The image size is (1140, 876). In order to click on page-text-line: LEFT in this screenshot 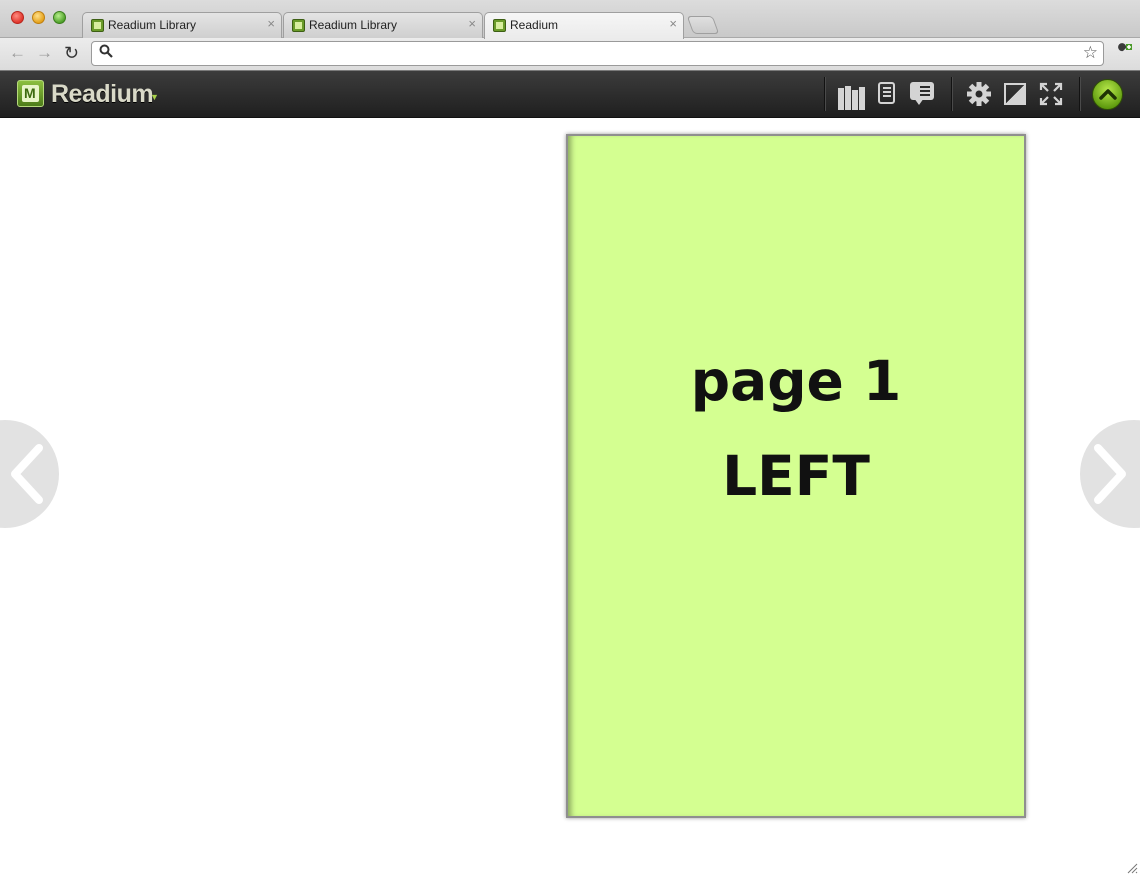, I will do `click(796, 476)`.